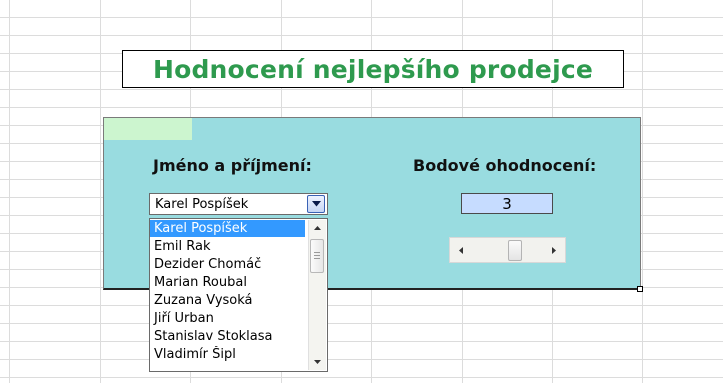 The height and width of the screenshot is (383, 723). What do you see at coordinates (317, 295) in the screenshot?
I see `list-scrollbar` at bounding box center [317, 295].